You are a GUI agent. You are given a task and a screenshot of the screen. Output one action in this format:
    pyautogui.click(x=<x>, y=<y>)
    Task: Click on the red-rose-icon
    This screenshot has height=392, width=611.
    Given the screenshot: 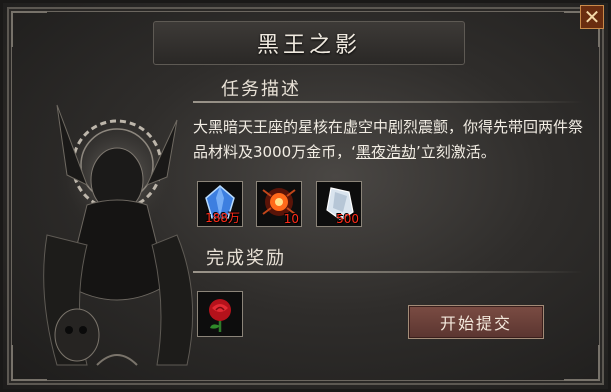 What is the action you would take?
    pyautogui.click(x=220, y=315)
    